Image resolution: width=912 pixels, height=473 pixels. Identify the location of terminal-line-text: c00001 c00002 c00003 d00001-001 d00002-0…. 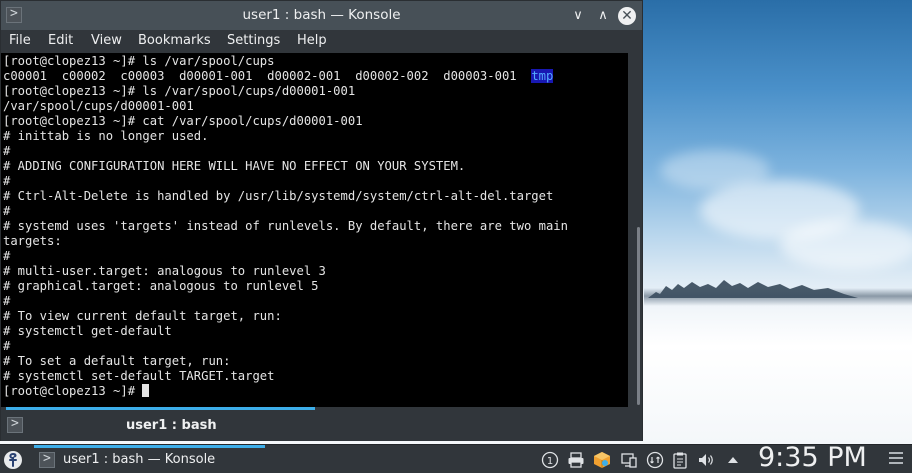
(267, 76).